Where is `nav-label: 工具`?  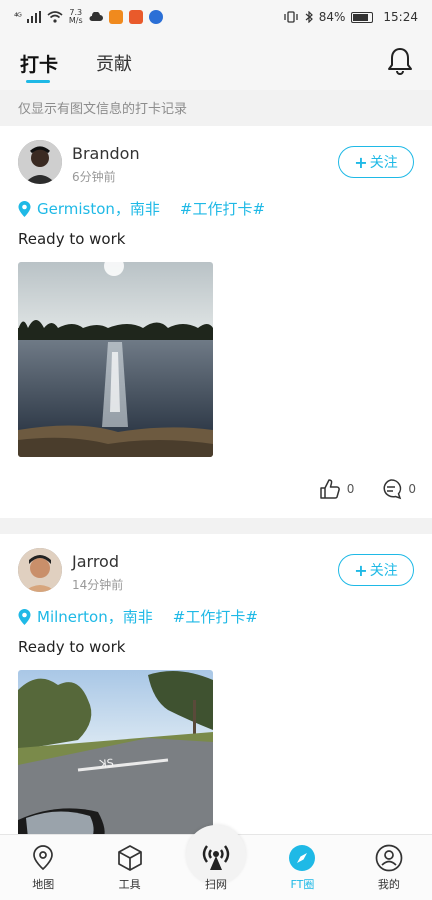 nav-label: 工具 is located at coordinates (129, 884).